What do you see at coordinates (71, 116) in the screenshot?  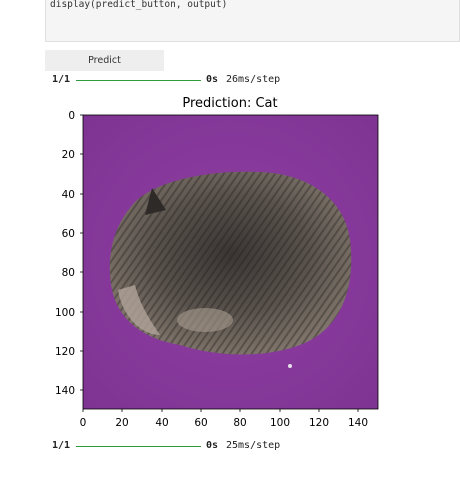 I see `y-tick-0: 0` at bounding box center [71, 116].